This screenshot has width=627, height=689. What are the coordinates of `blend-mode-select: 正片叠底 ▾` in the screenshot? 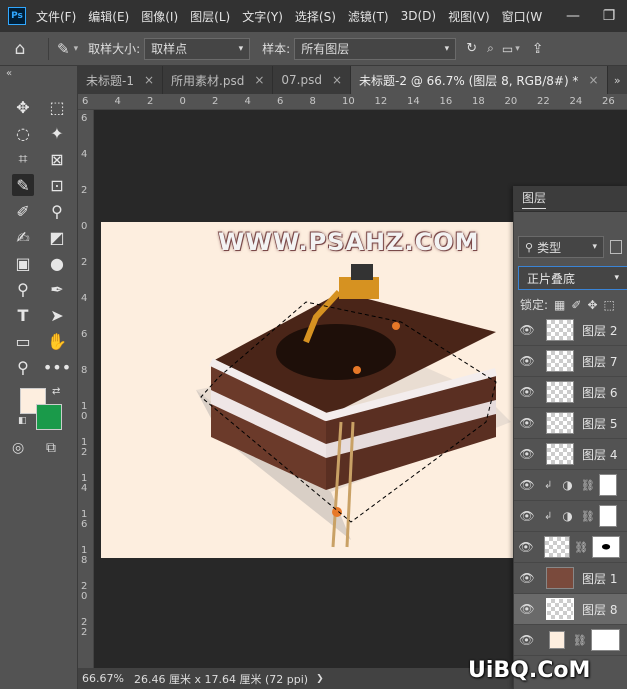 It's located at (572, 278).